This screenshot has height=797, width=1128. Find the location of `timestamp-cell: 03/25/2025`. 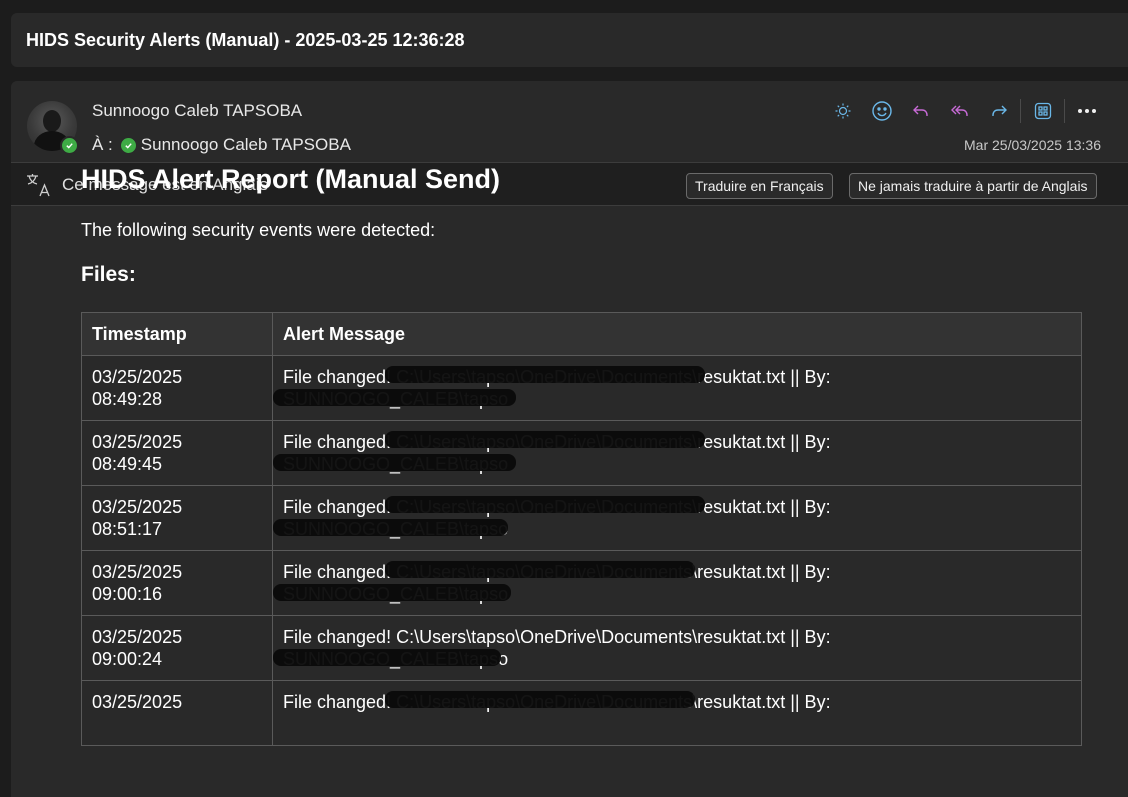

timestamp-cell: 03/25/2025 is located at coordinates (177, 713).